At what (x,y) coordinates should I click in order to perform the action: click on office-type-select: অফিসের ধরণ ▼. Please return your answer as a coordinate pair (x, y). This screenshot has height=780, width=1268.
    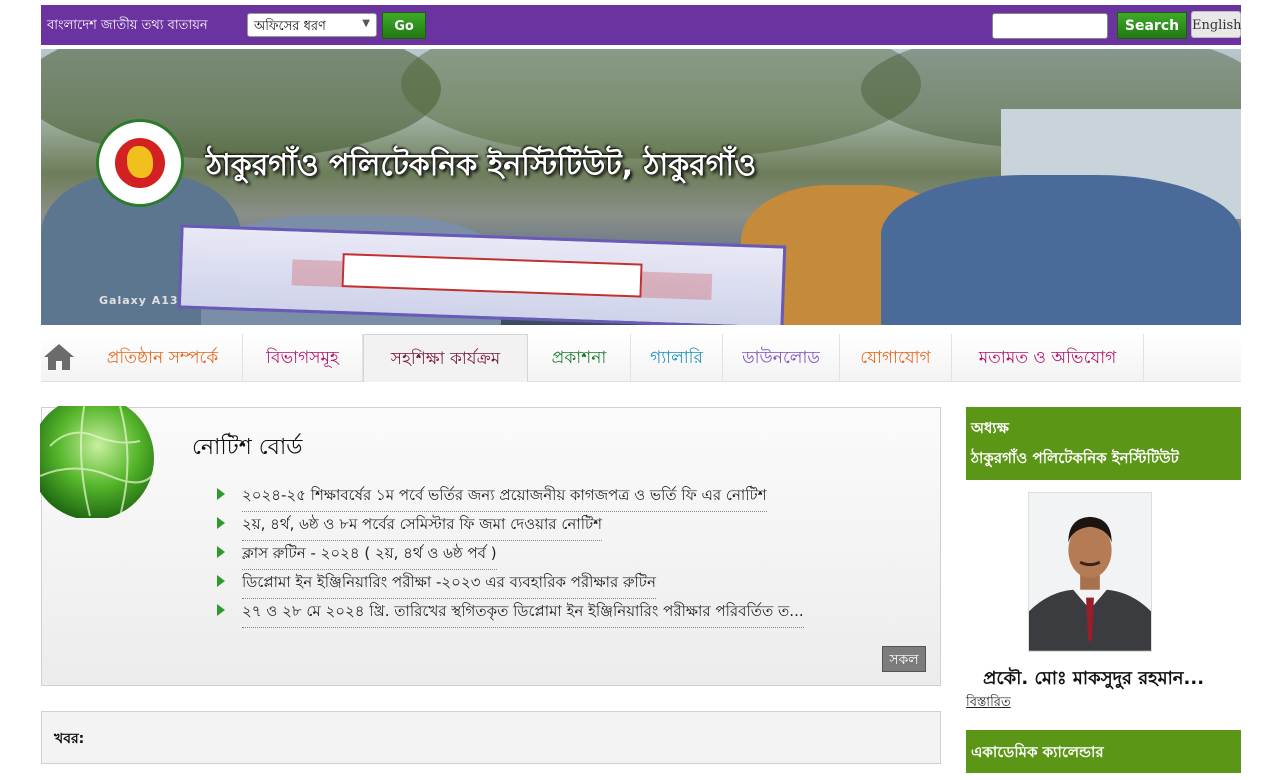
    Looking at the image, I should click on (312, 25).